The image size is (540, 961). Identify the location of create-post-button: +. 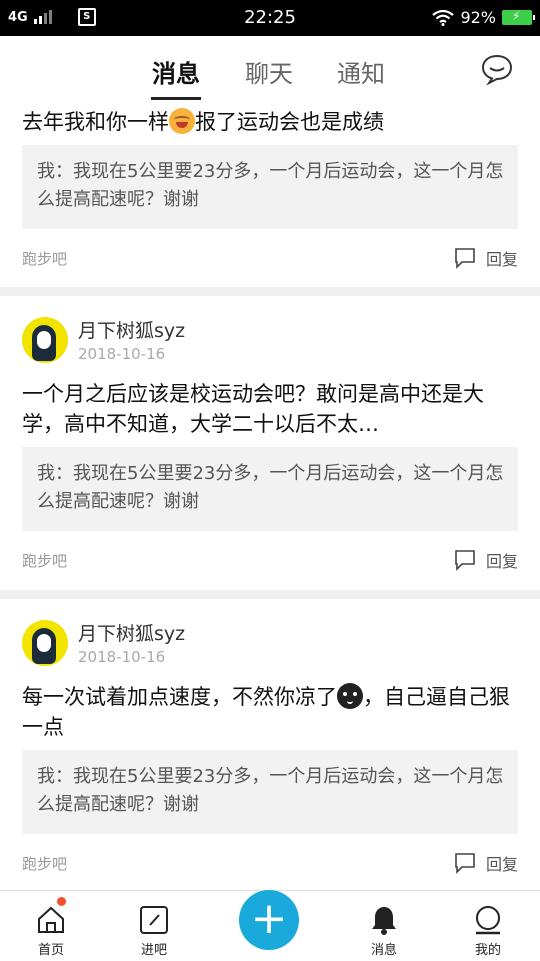
(269, 920).